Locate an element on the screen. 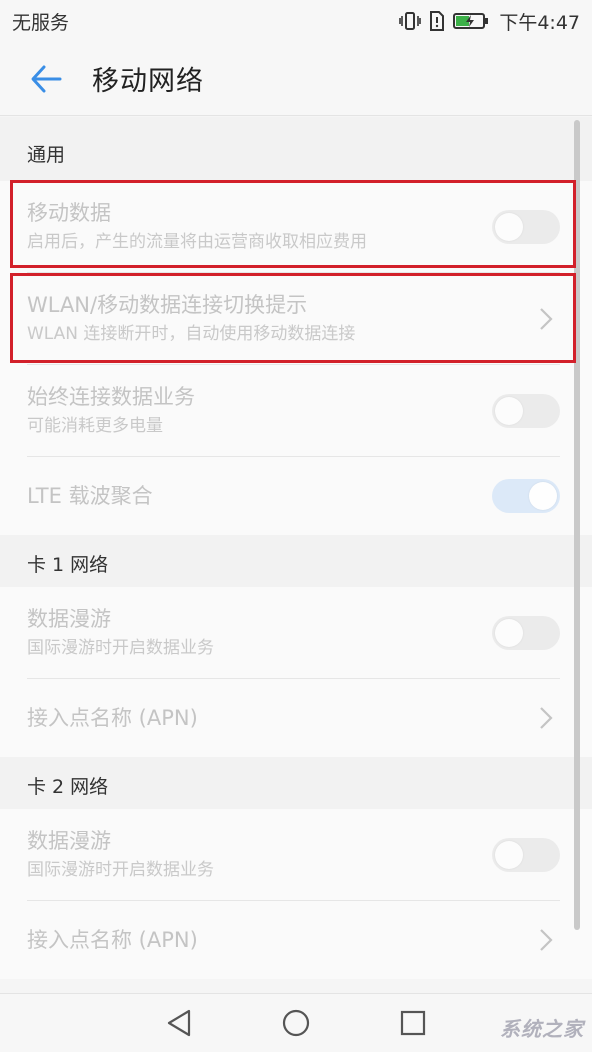  square-recents-icon is located at coordinates (413, 1023).